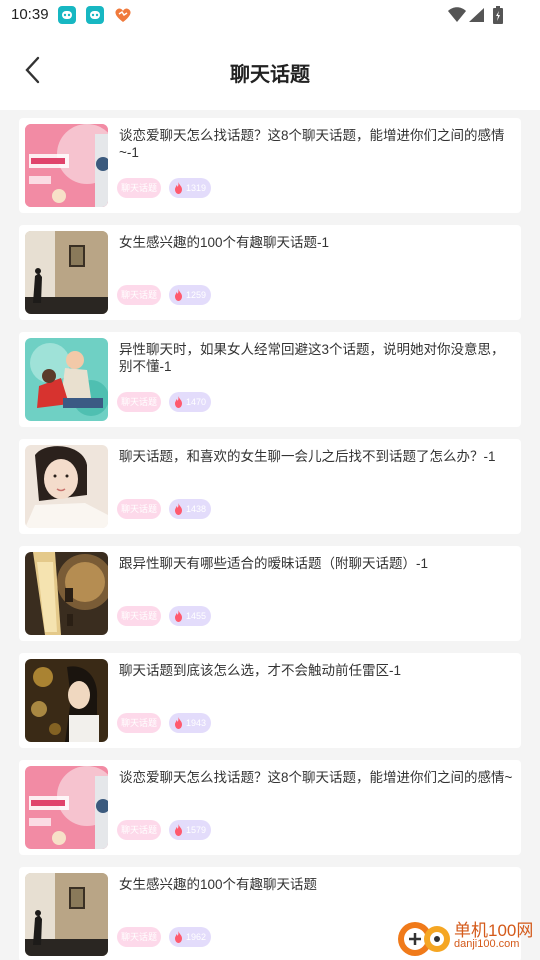  Describe the element at coordinates (307, 456) in the screenshot. I see `item-title: 聊天话题，和喜欢的女生聊一会儿之后找不到话题了怎么办？-1` at that location.